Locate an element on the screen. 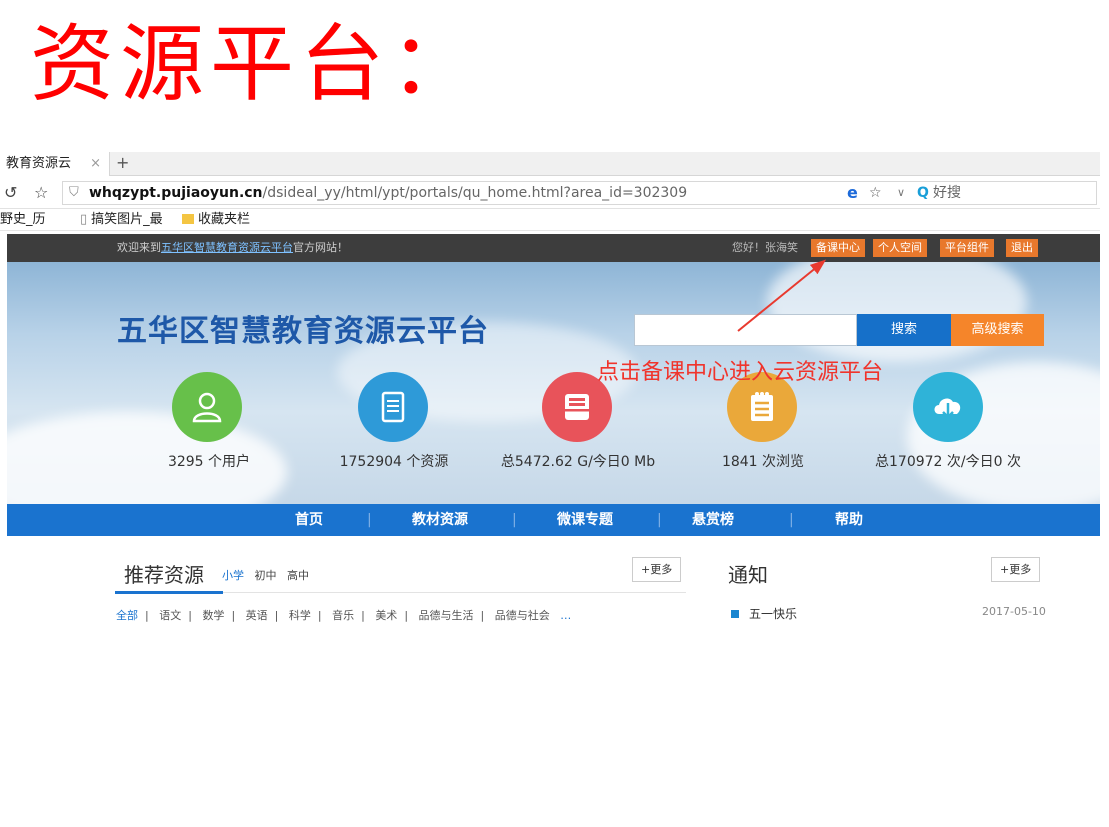 This screenshot has width=1109, height=827. annotation-text: 点击备课中心进入云资源平台 is located at coordinates (740, 372).